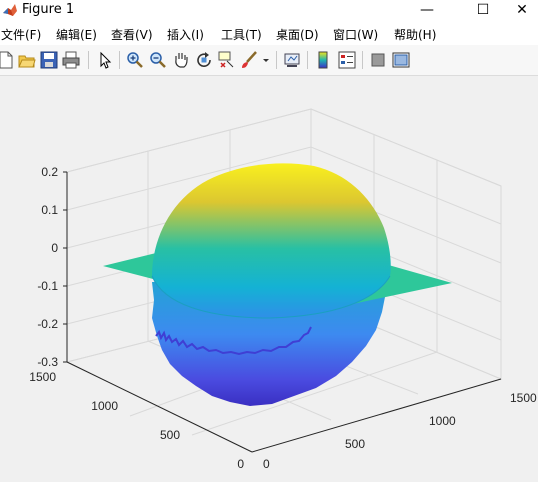 The width and height of the screenshot is (538, 482). Describe the element at coordinates (523, 398) in the screenshot. I see `x-tick-label: 1500` at that location.